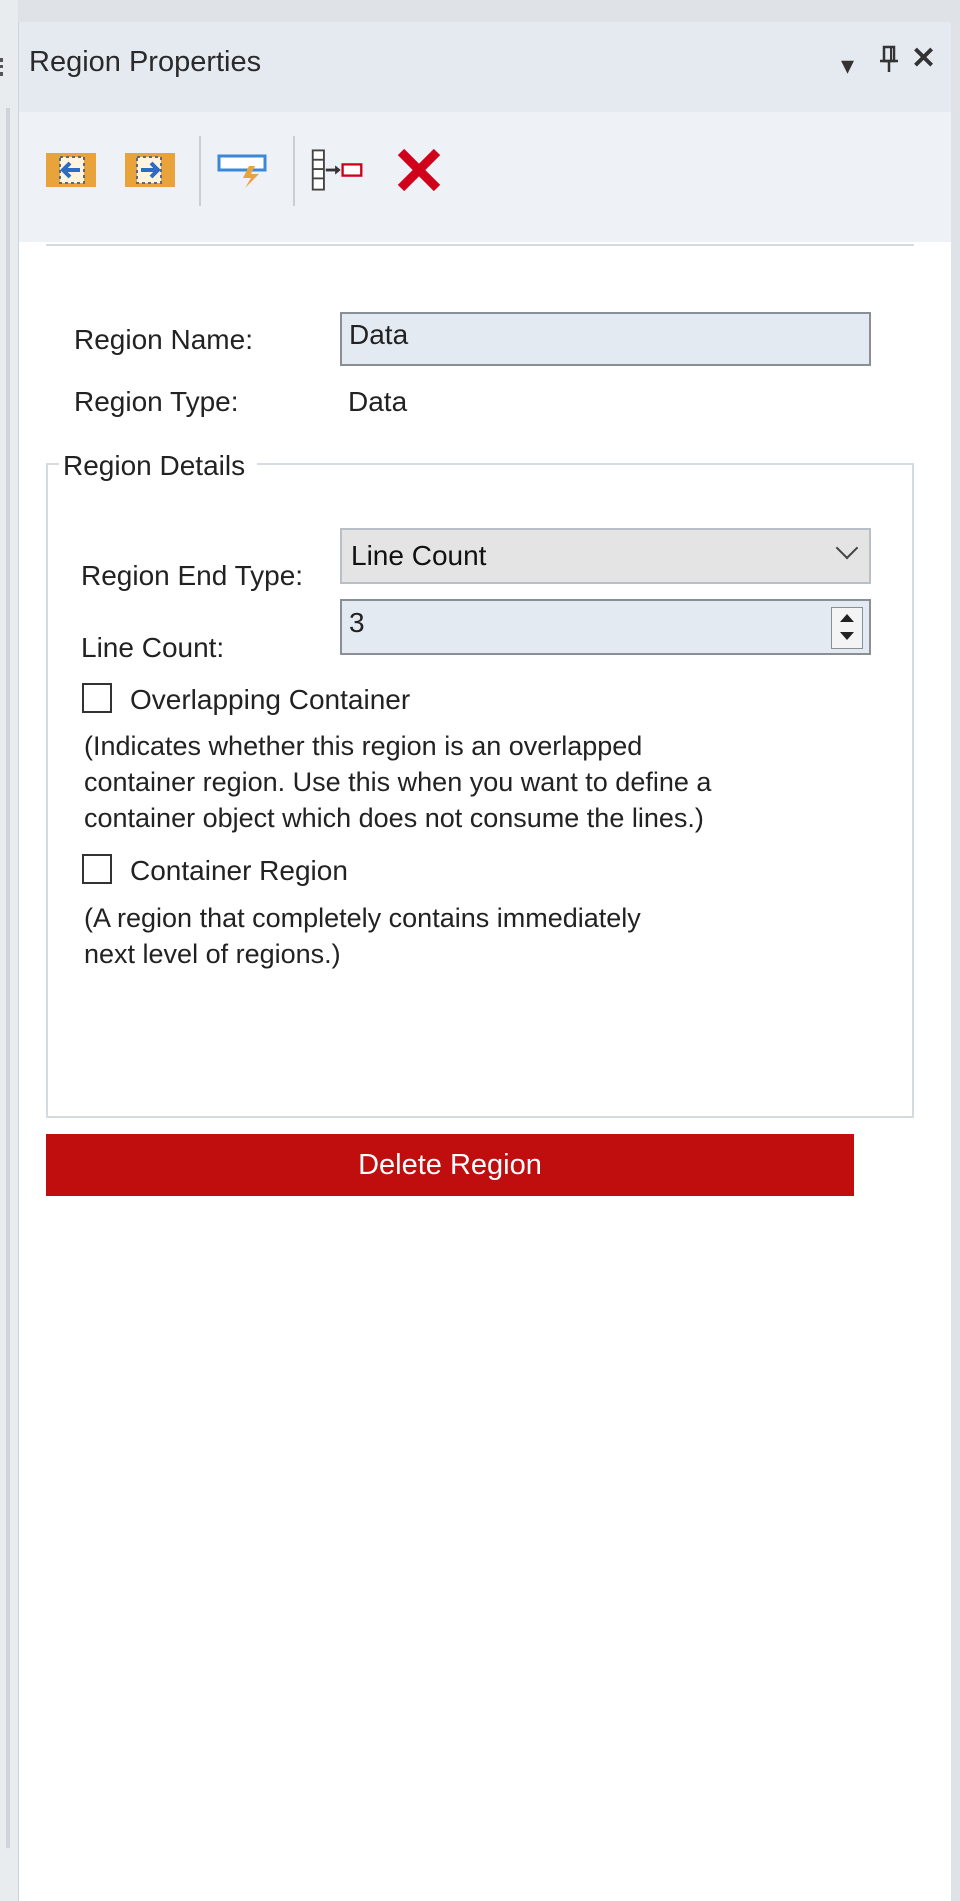 This screenshot has width=960, height=1901. Describe the element at coordinates (605, 556) in the screenshot. I see `region-end-type-select: Line Count` at that location.